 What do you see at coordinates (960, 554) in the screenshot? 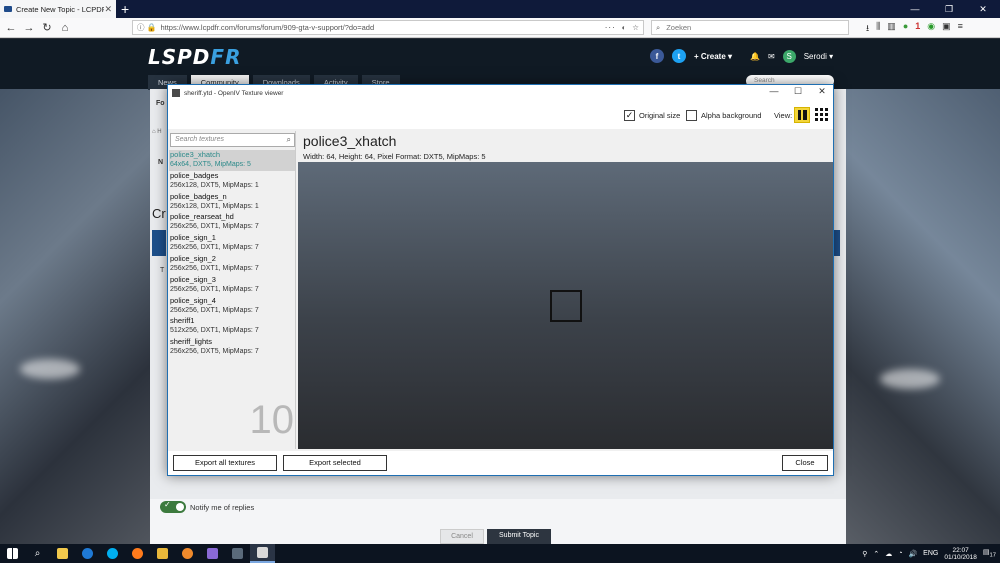
I see `clock: 22:07 01/10/2018` at bounding box center [960, 554].